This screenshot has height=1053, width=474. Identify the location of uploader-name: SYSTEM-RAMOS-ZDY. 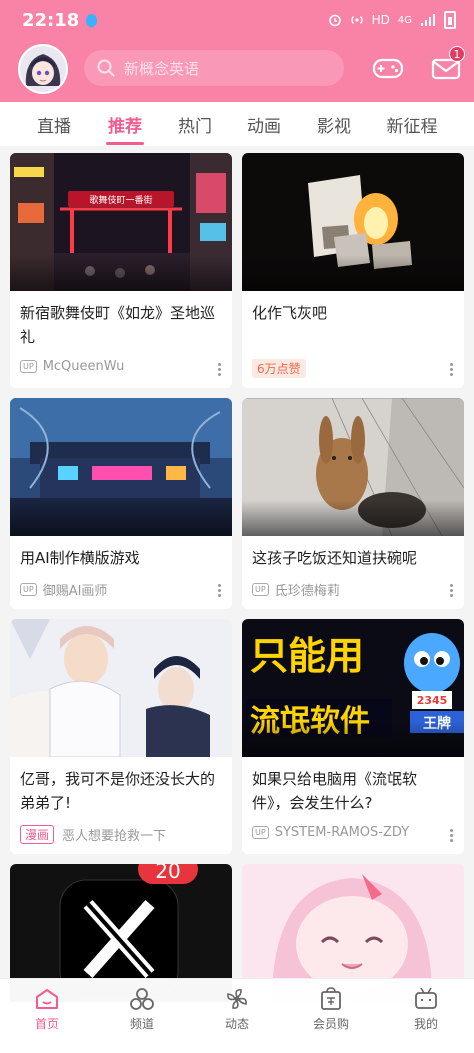
(342, 832).